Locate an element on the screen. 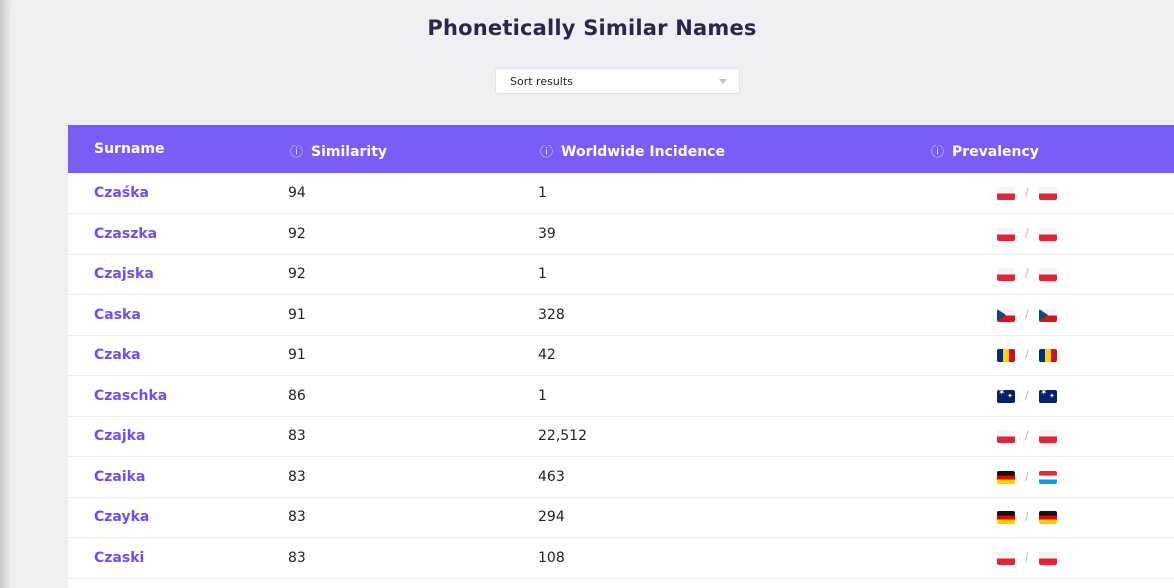 Image resolution: width=1174 pixels, height=588 pixels. incidence-value: 42 is located at coordinates (547, 355).